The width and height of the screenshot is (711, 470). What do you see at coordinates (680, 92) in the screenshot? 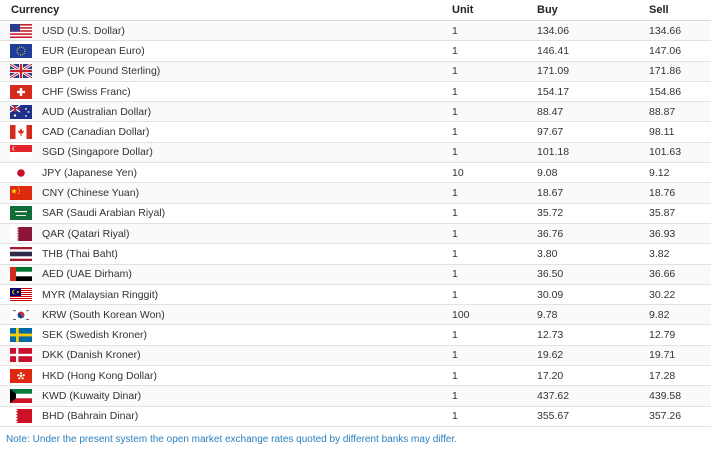
I see `sell-rate-cell: 154.86` at bounding box center [680, 92].